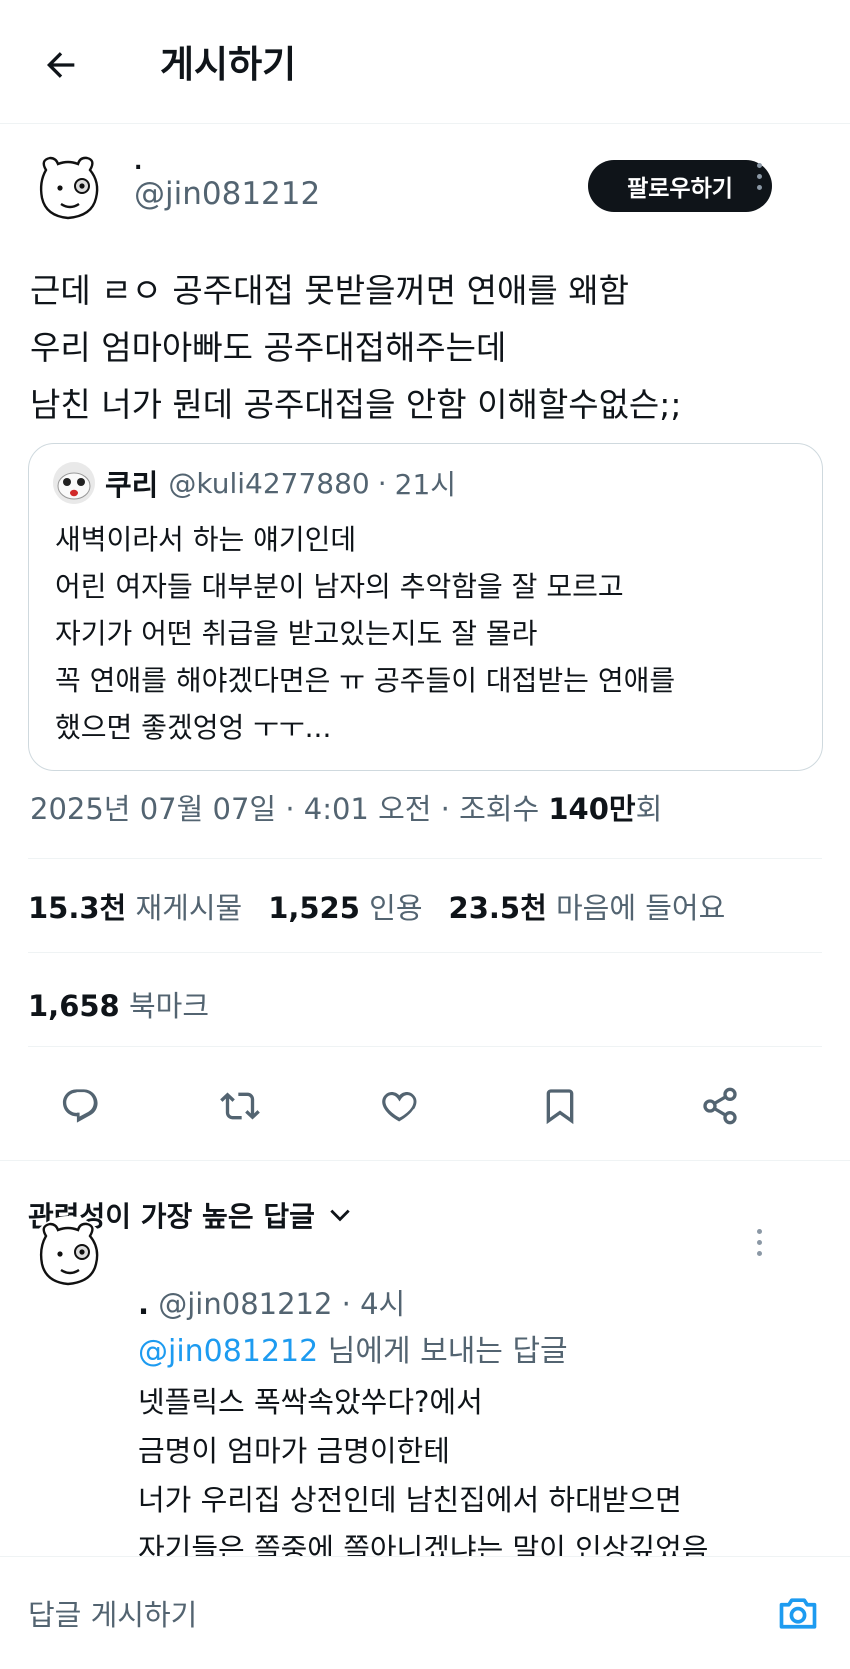 This screenshot has height=1669, width=850. What do you see at coordinates (228, 1351) in the screenshot?
I see `replying-to-handle: @jin081212` at bounding box center [228, 1351].